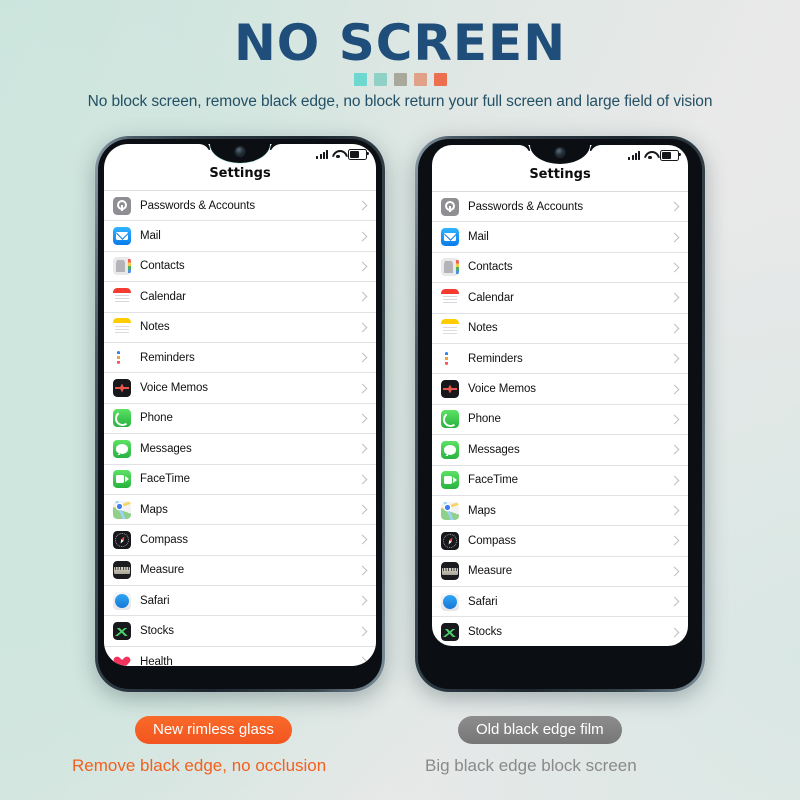 The height and width of the screenshot is (800, 800). What do you see at coordinates (122, 327) in the screenshot?
I see `notes-icon` at bounding box center [122, 327].